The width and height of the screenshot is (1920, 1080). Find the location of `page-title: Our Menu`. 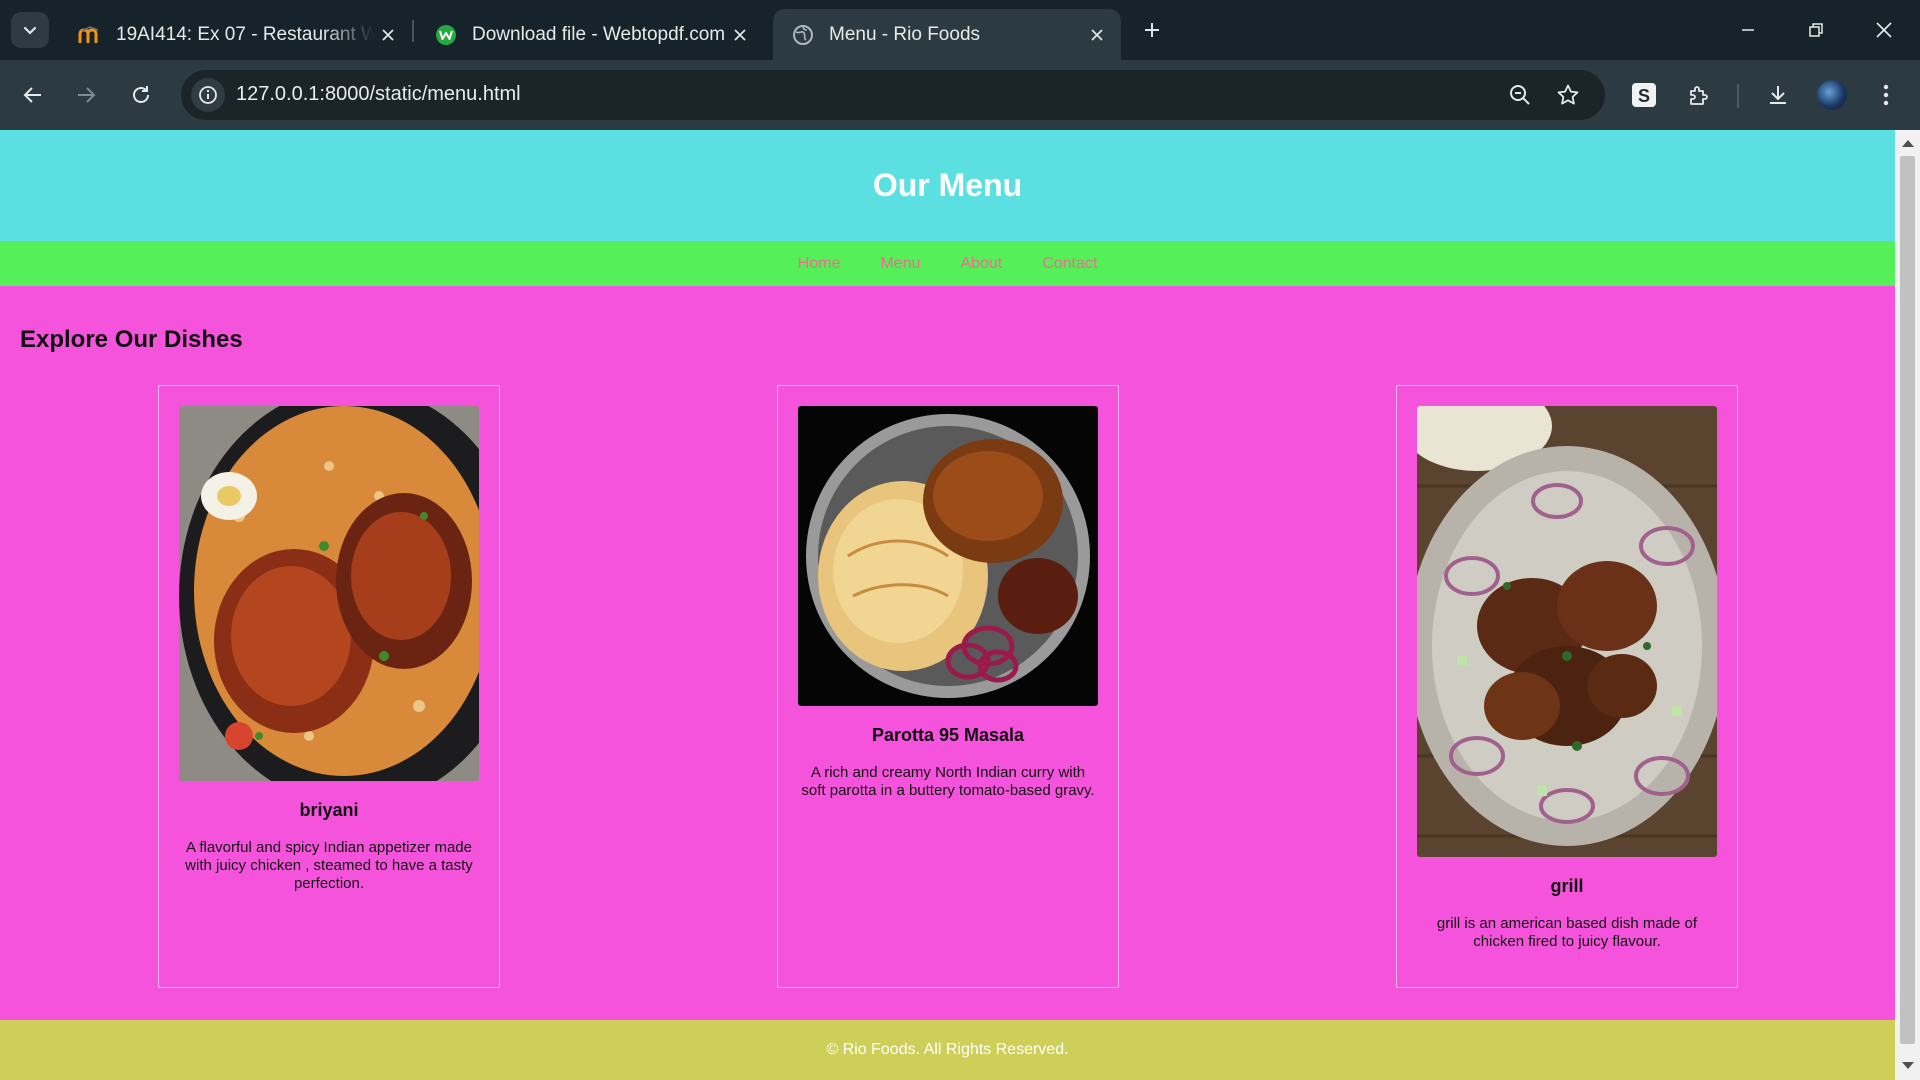

page-title: Our Menu is located at coordinates (947, 185).